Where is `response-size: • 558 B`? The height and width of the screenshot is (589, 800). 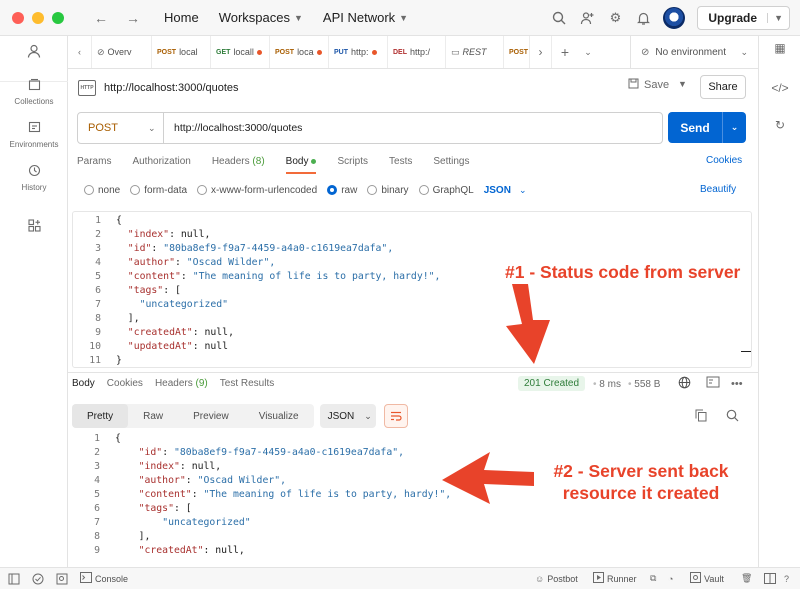 response-size: • 558 B is located at coordinates (644, 384).